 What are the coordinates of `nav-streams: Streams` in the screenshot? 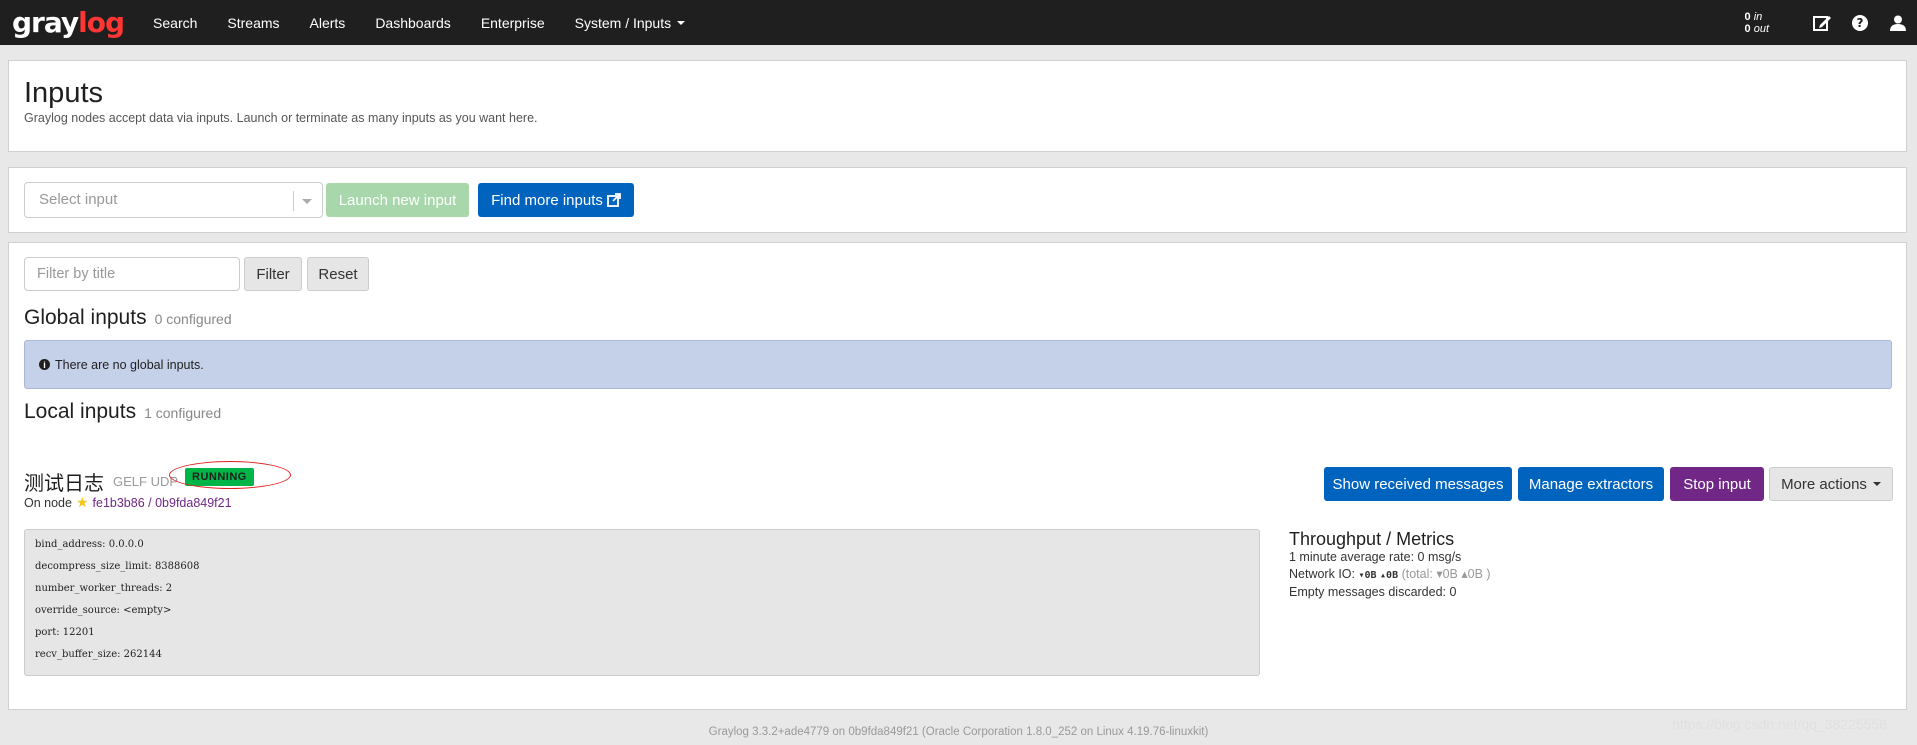 It's located at (253, 23).